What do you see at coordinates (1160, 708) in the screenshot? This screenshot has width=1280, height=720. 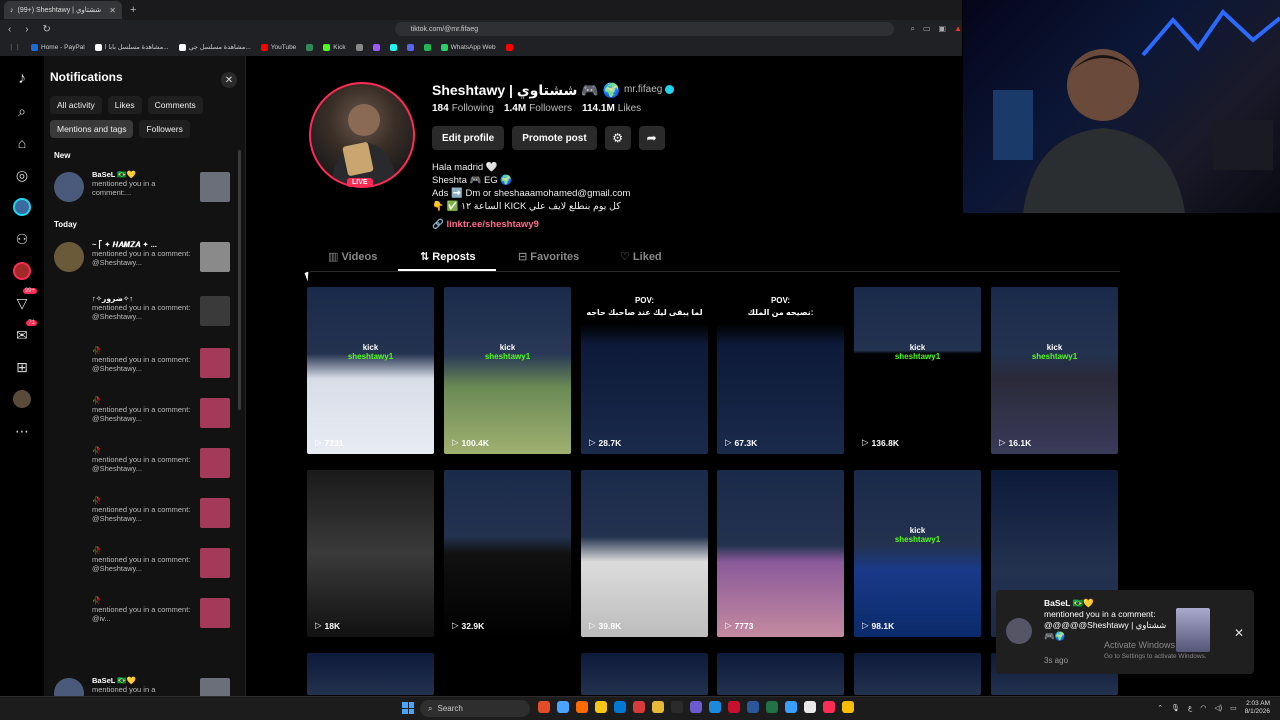 I see `tray-chevron-icon: ⌃` at bounding box center [1160, 708].